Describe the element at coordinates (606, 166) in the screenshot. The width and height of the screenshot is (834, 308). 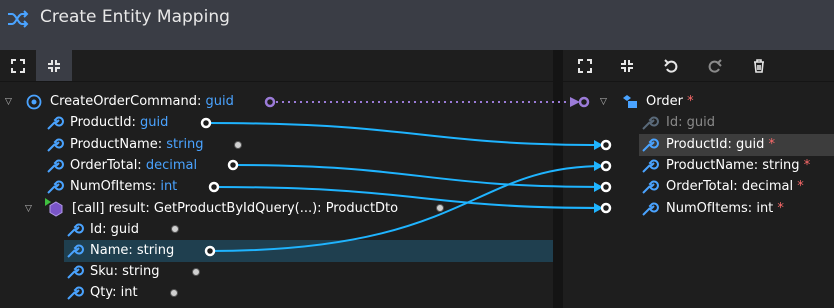
I see `target-connector-productname` at that location.